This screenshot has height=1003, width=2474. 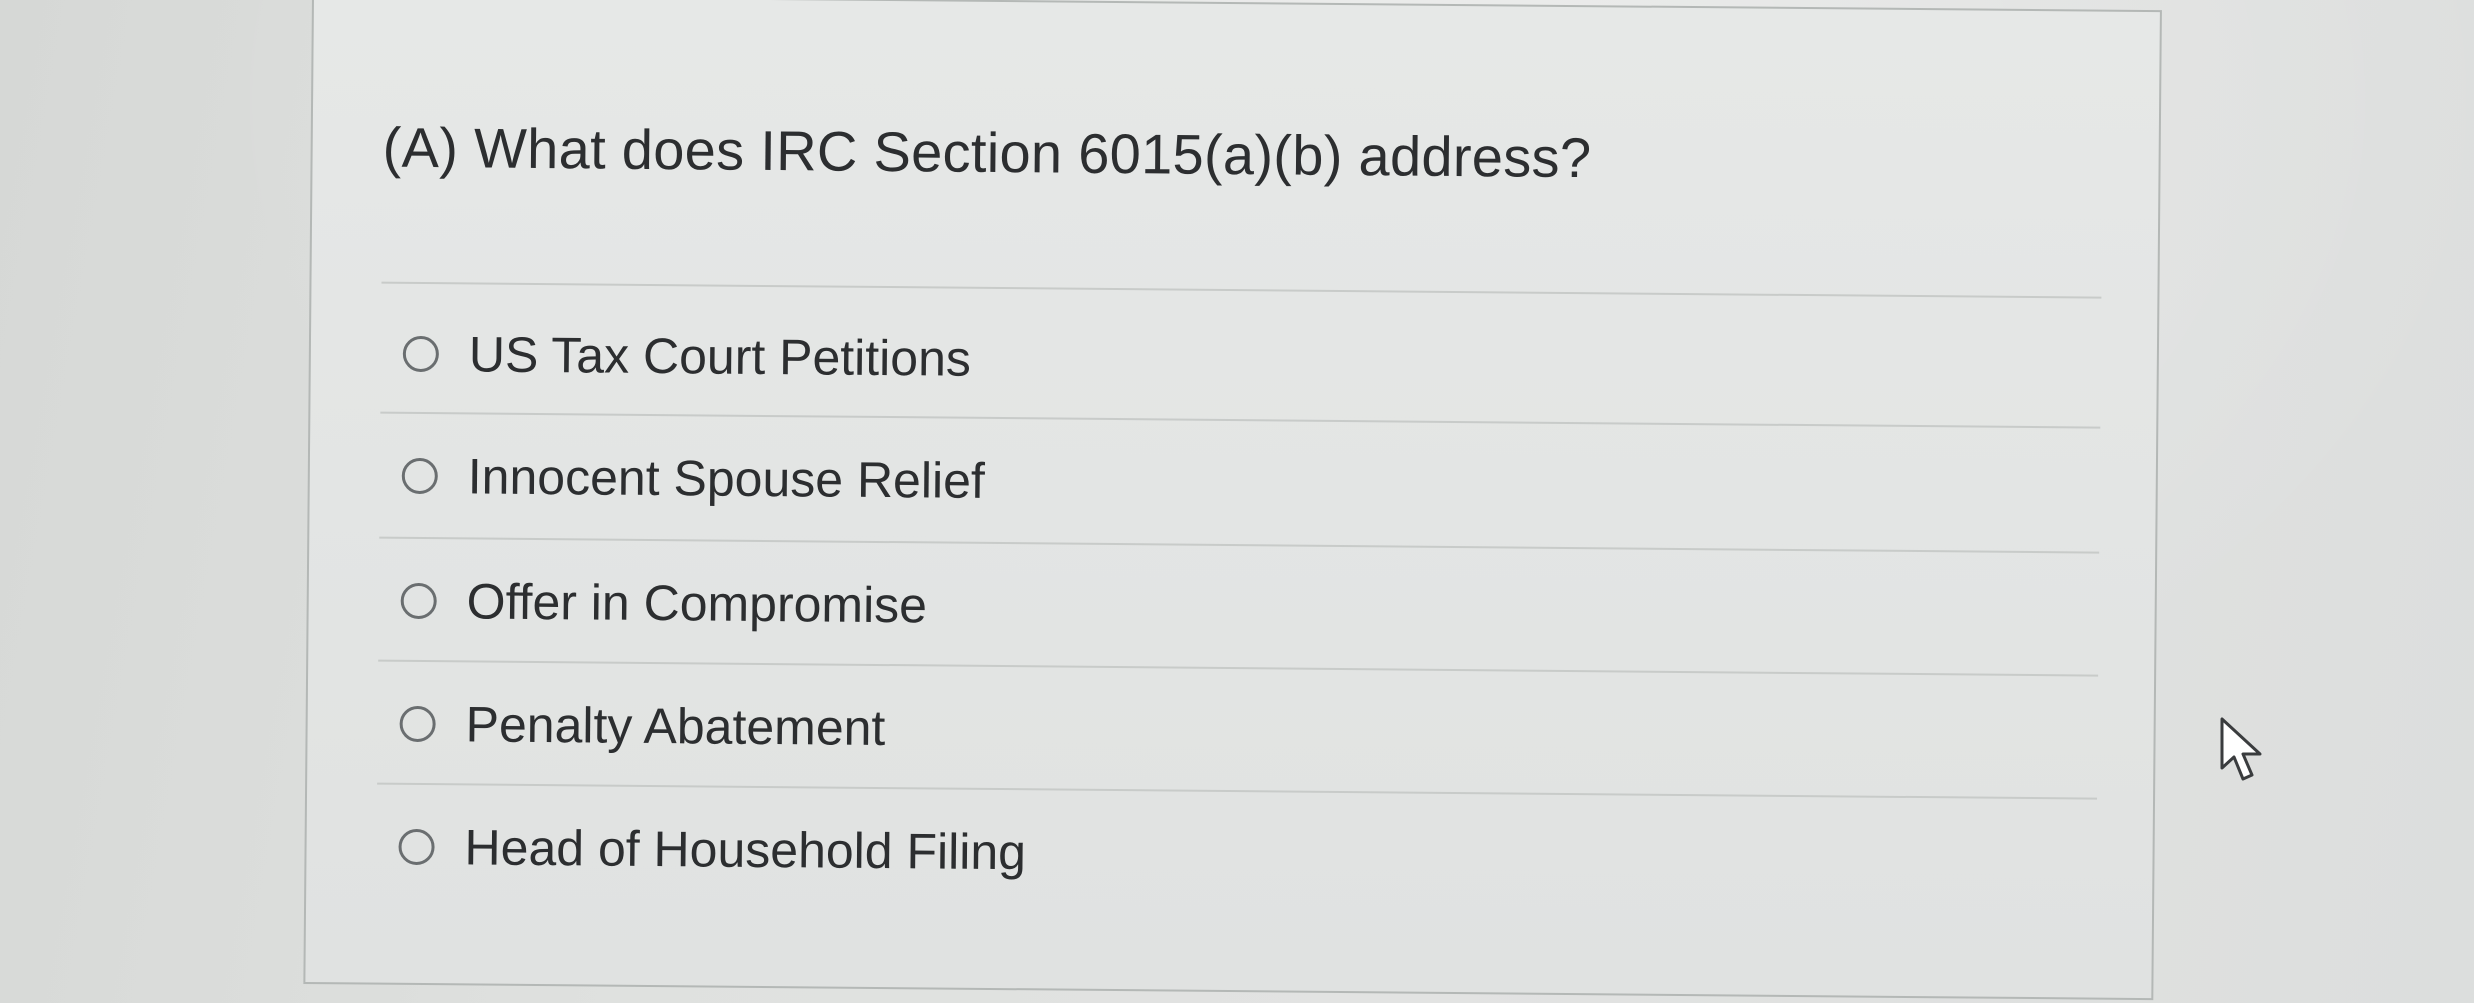 I want to click on choice-label: Penalty Abatement, so click(x=675, y=726).